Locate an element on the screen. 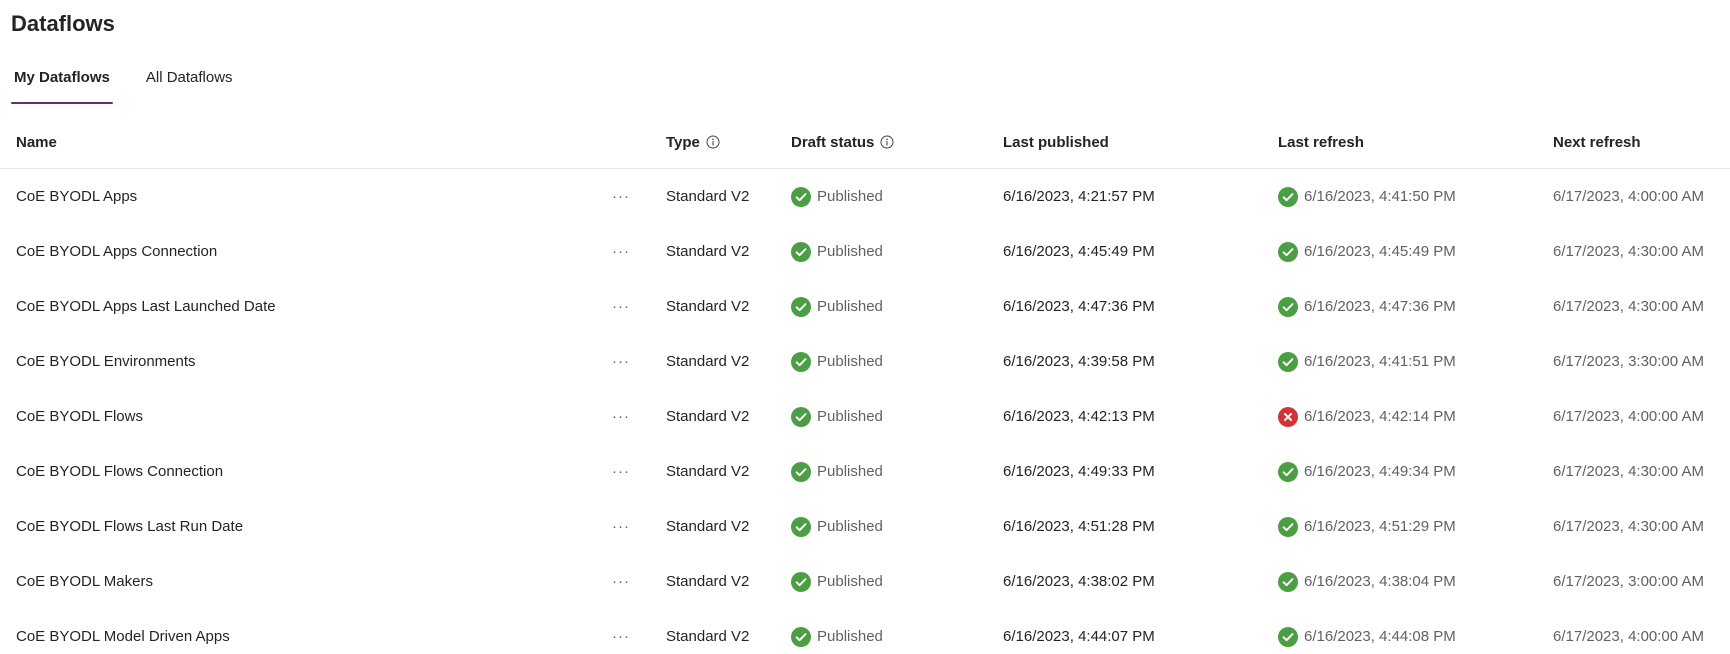 The width and height of the screenshot is (1730, 654). column-header-draft-status: Draft status is located at coordinates (842, 143).